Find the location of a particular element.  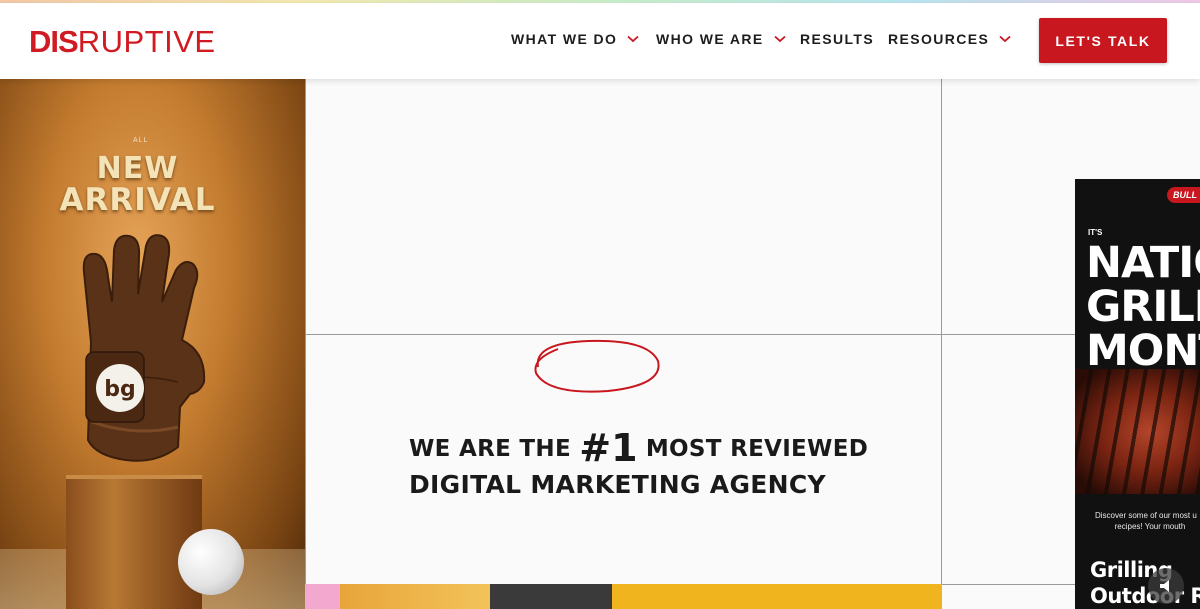

disruptive-logo: DIS RUPTIVE is located at coordinates (122, 41).